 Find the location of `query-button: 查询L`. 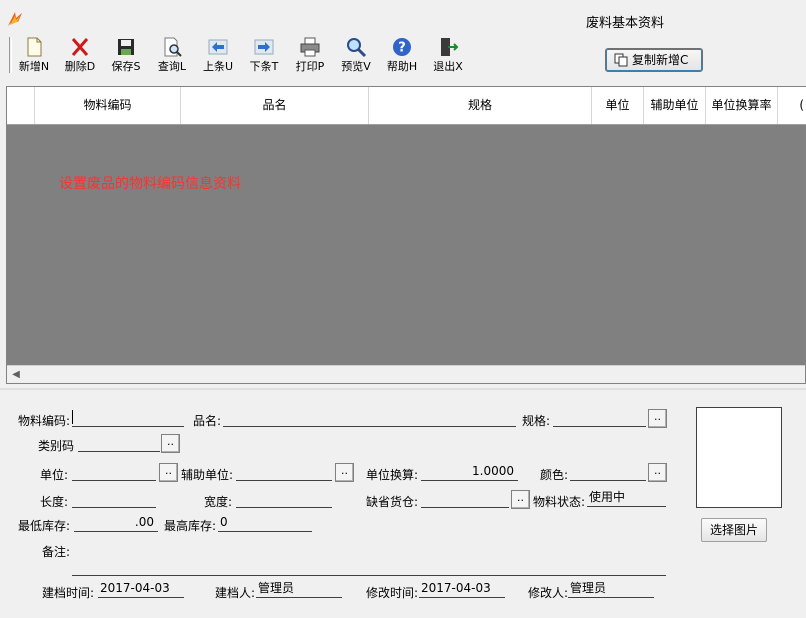

query-button: 查询L is located at coordinates (172, 56).